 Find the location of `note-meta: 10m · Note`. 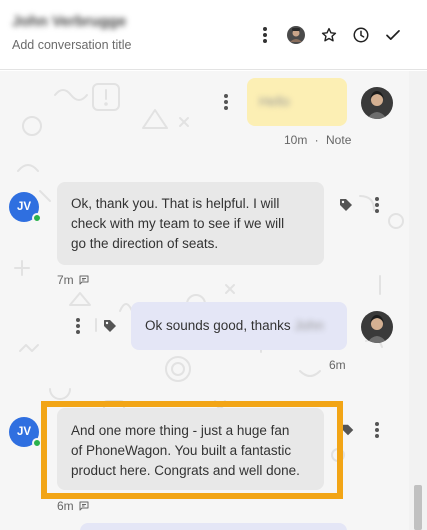

note-meta: 10m · Note is located at coordinates (317, 140).